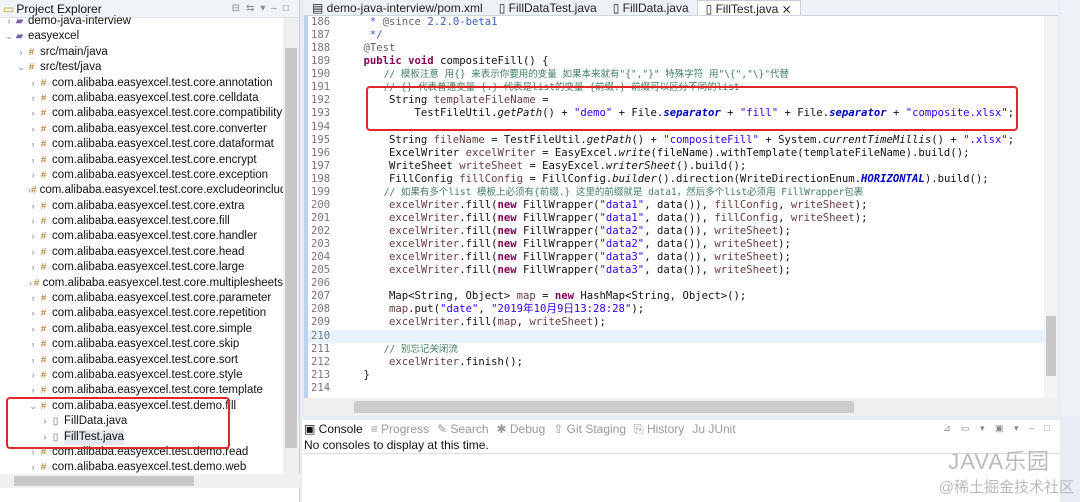 Image resolution: width=1080 pixels, height=502 pixels. What do you see at coordinates (651, 7) in the screenshot?
I see `editor-tab: ▯ FillData.java` at bounding box center [651, 7].